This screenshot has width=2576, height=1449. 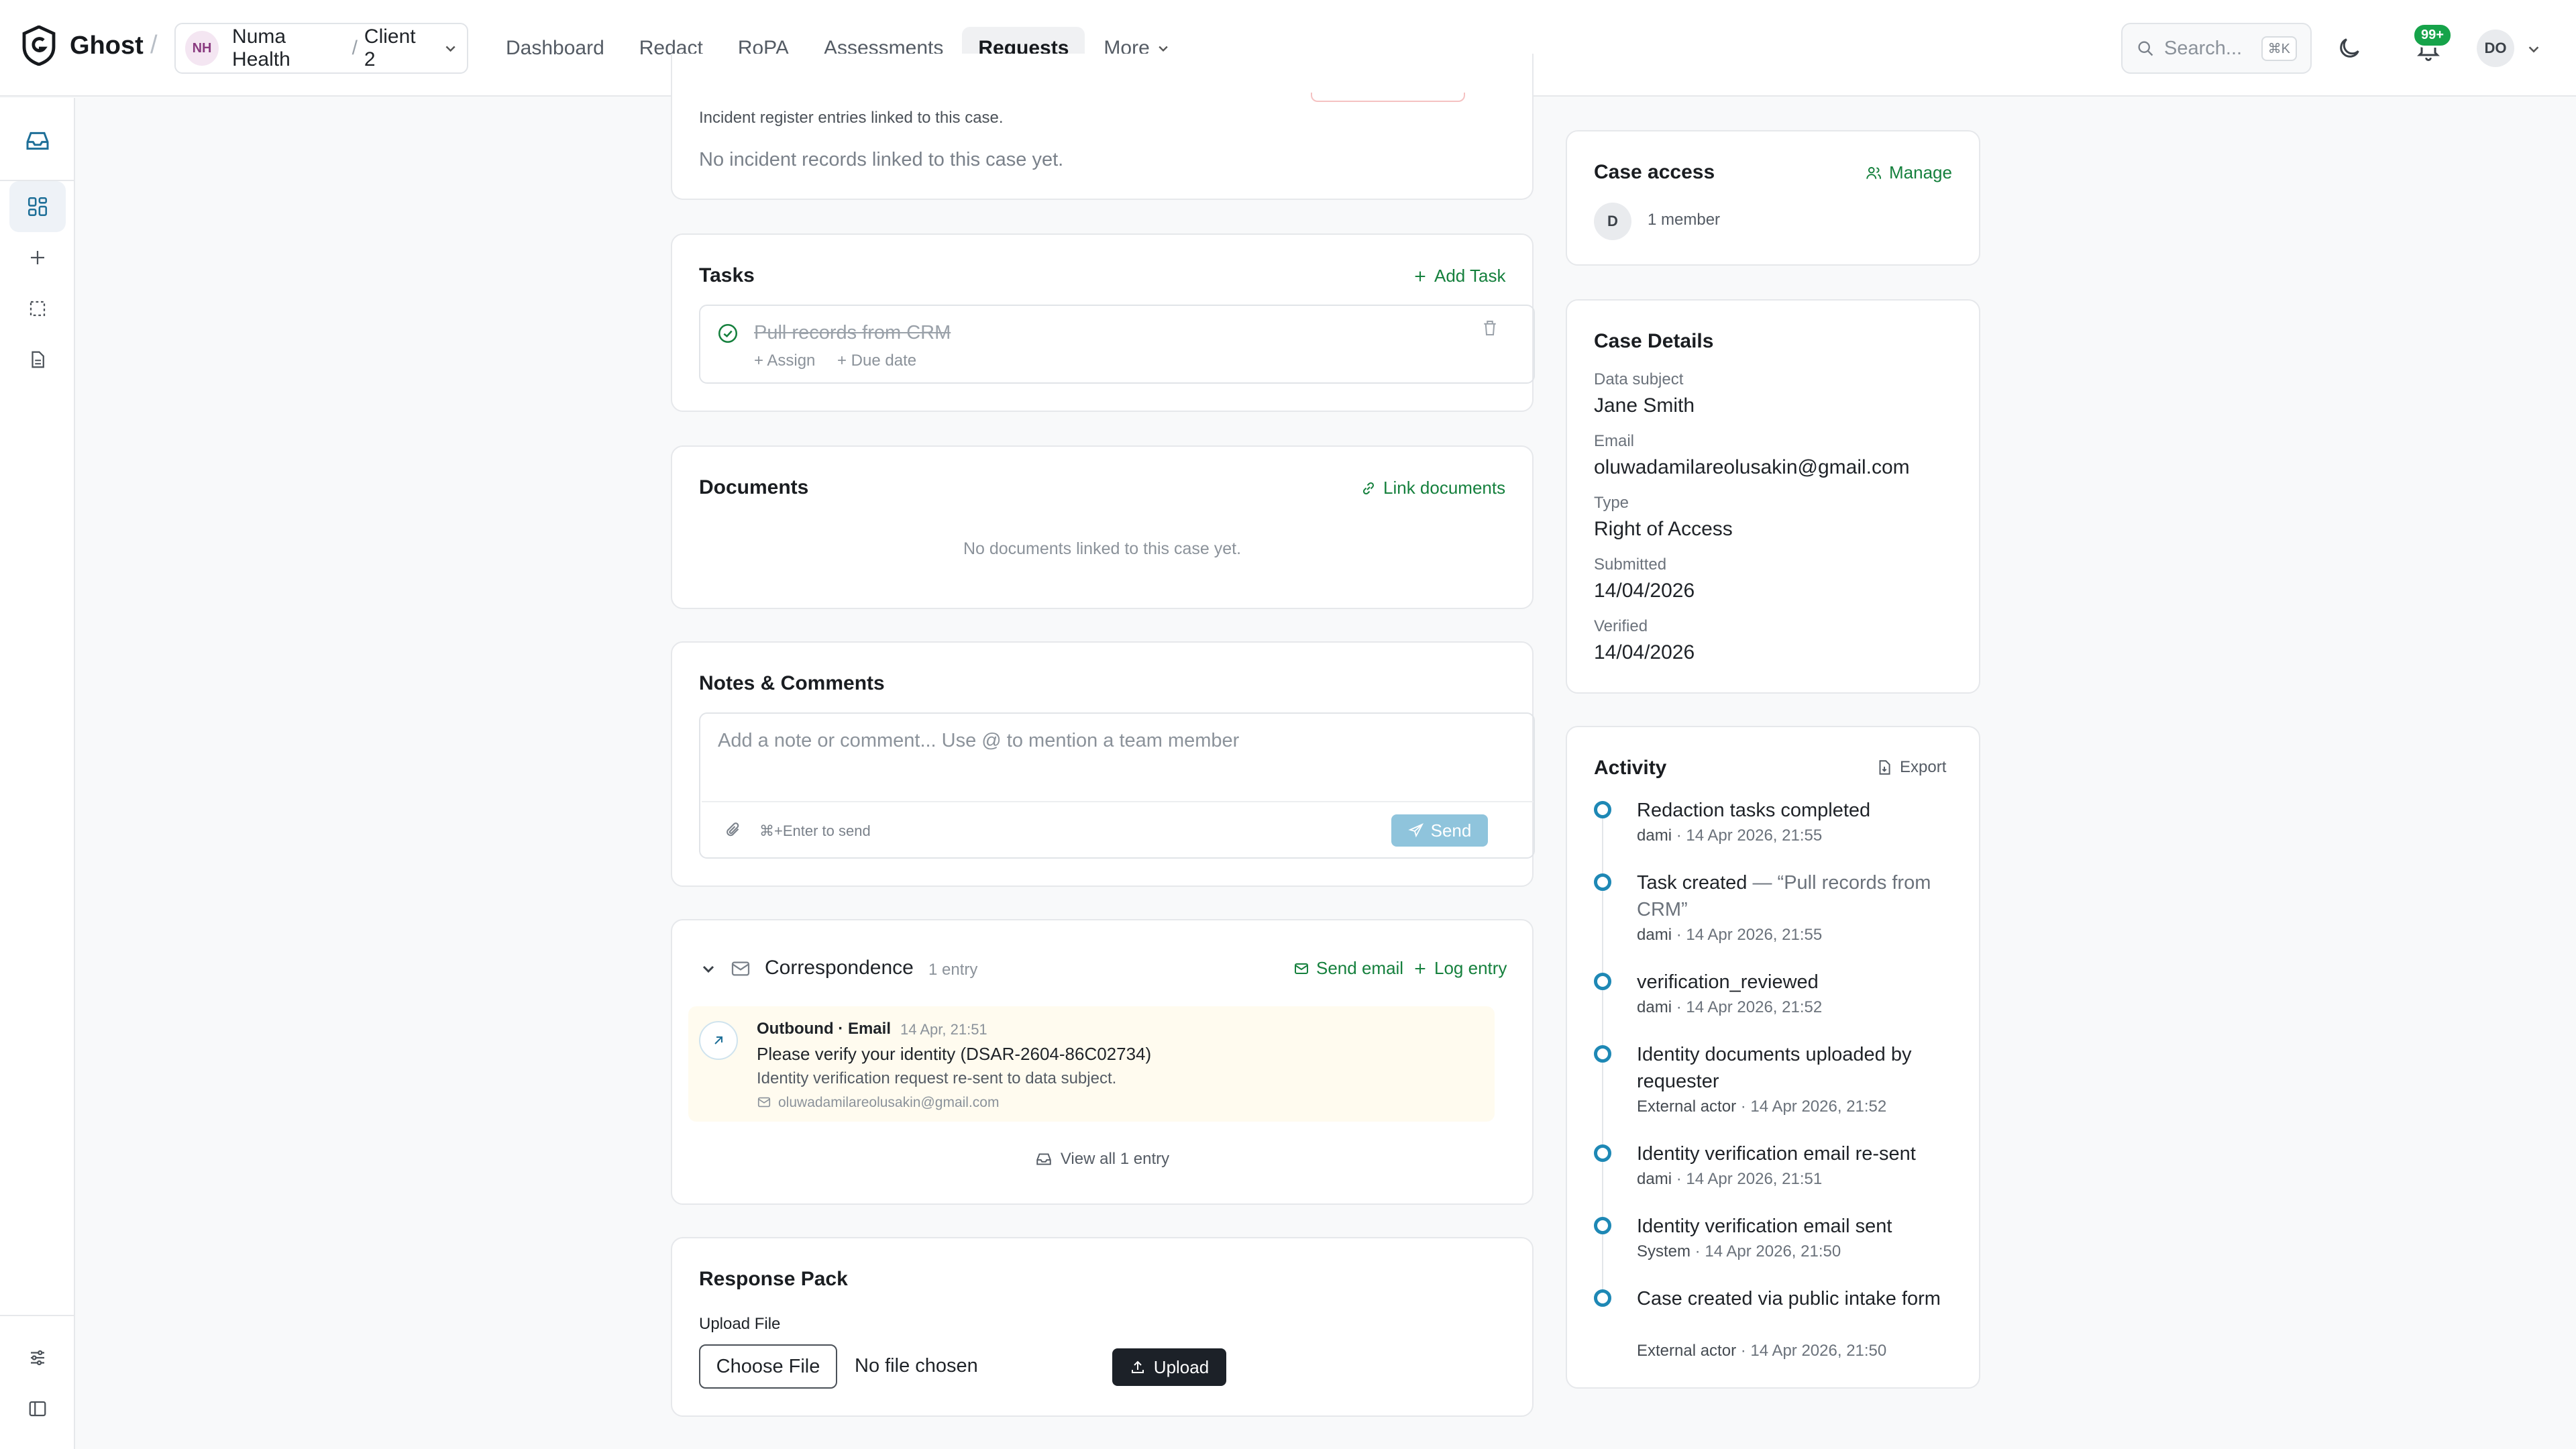 I want to click on upload-file-label: Upload File, so click(x=740, y=1324).